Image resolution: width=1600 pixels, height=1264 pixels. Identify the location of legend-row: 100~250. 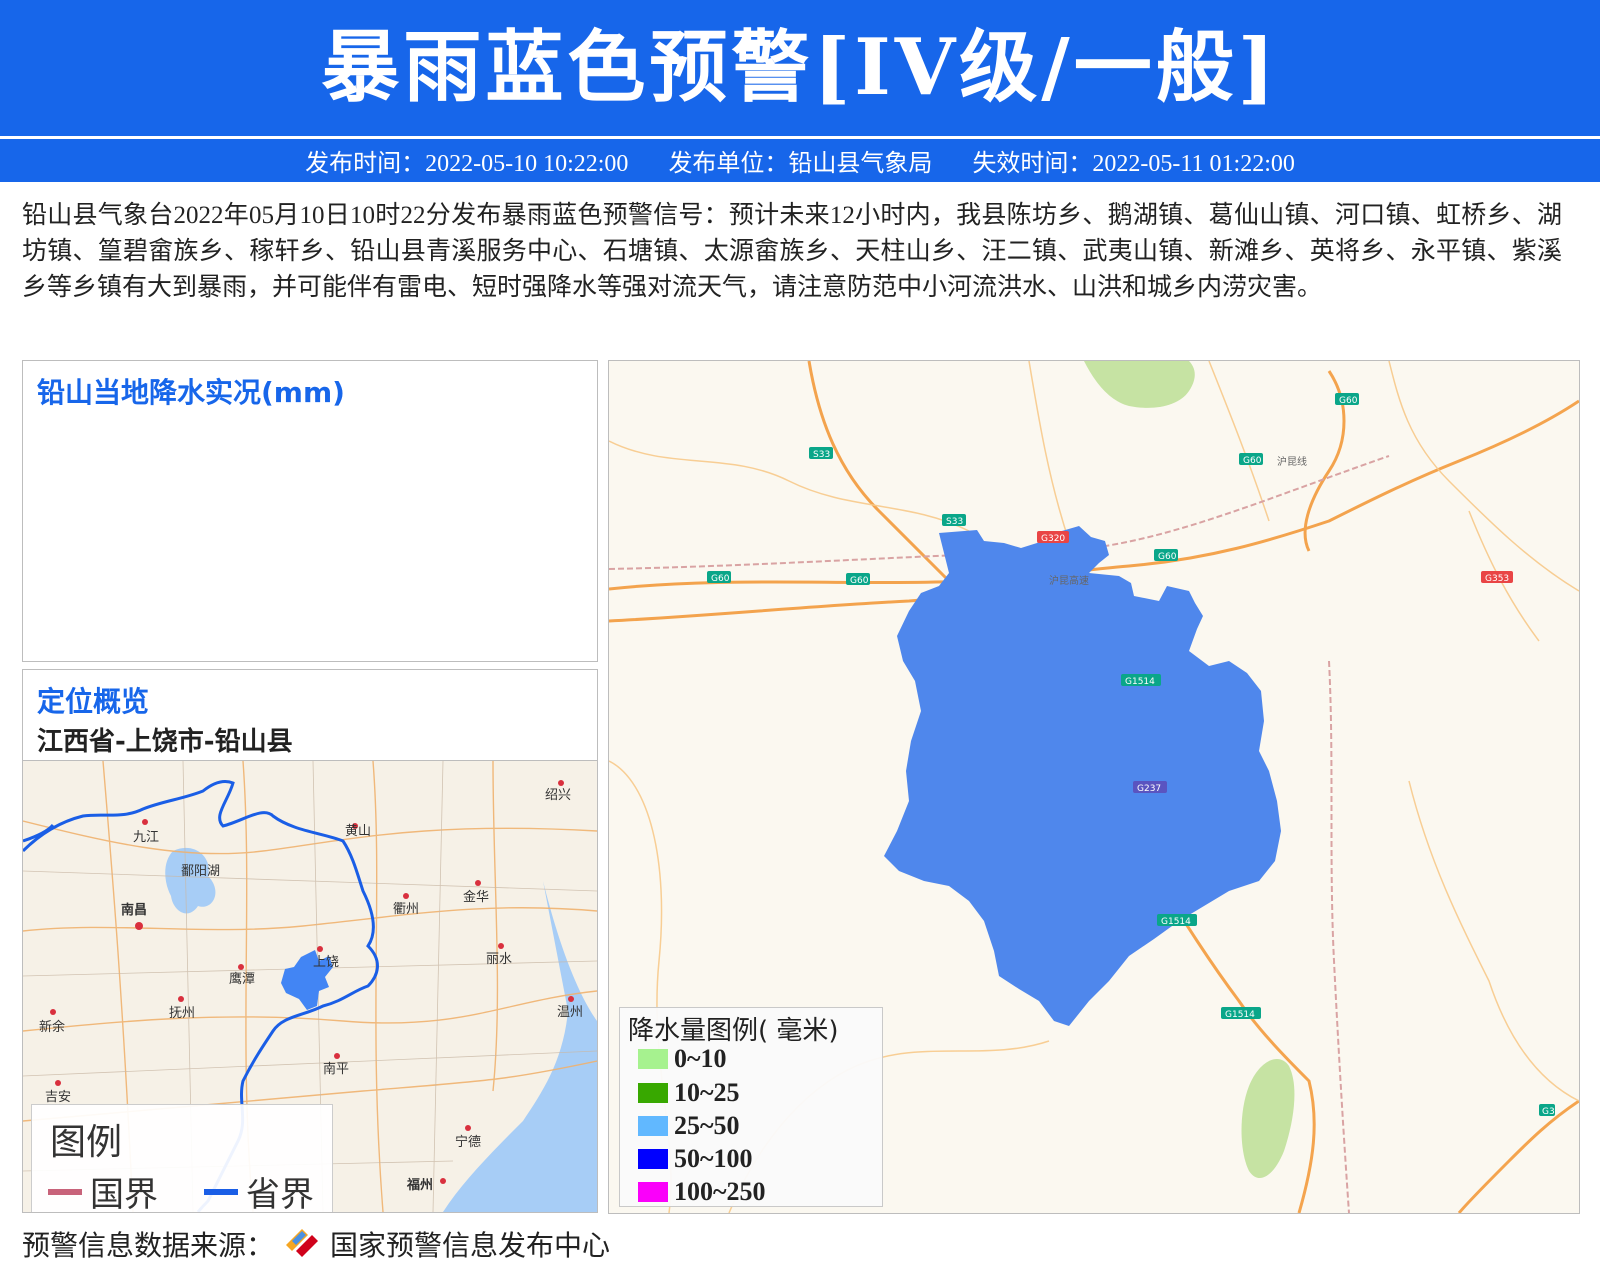
(702, 1192).